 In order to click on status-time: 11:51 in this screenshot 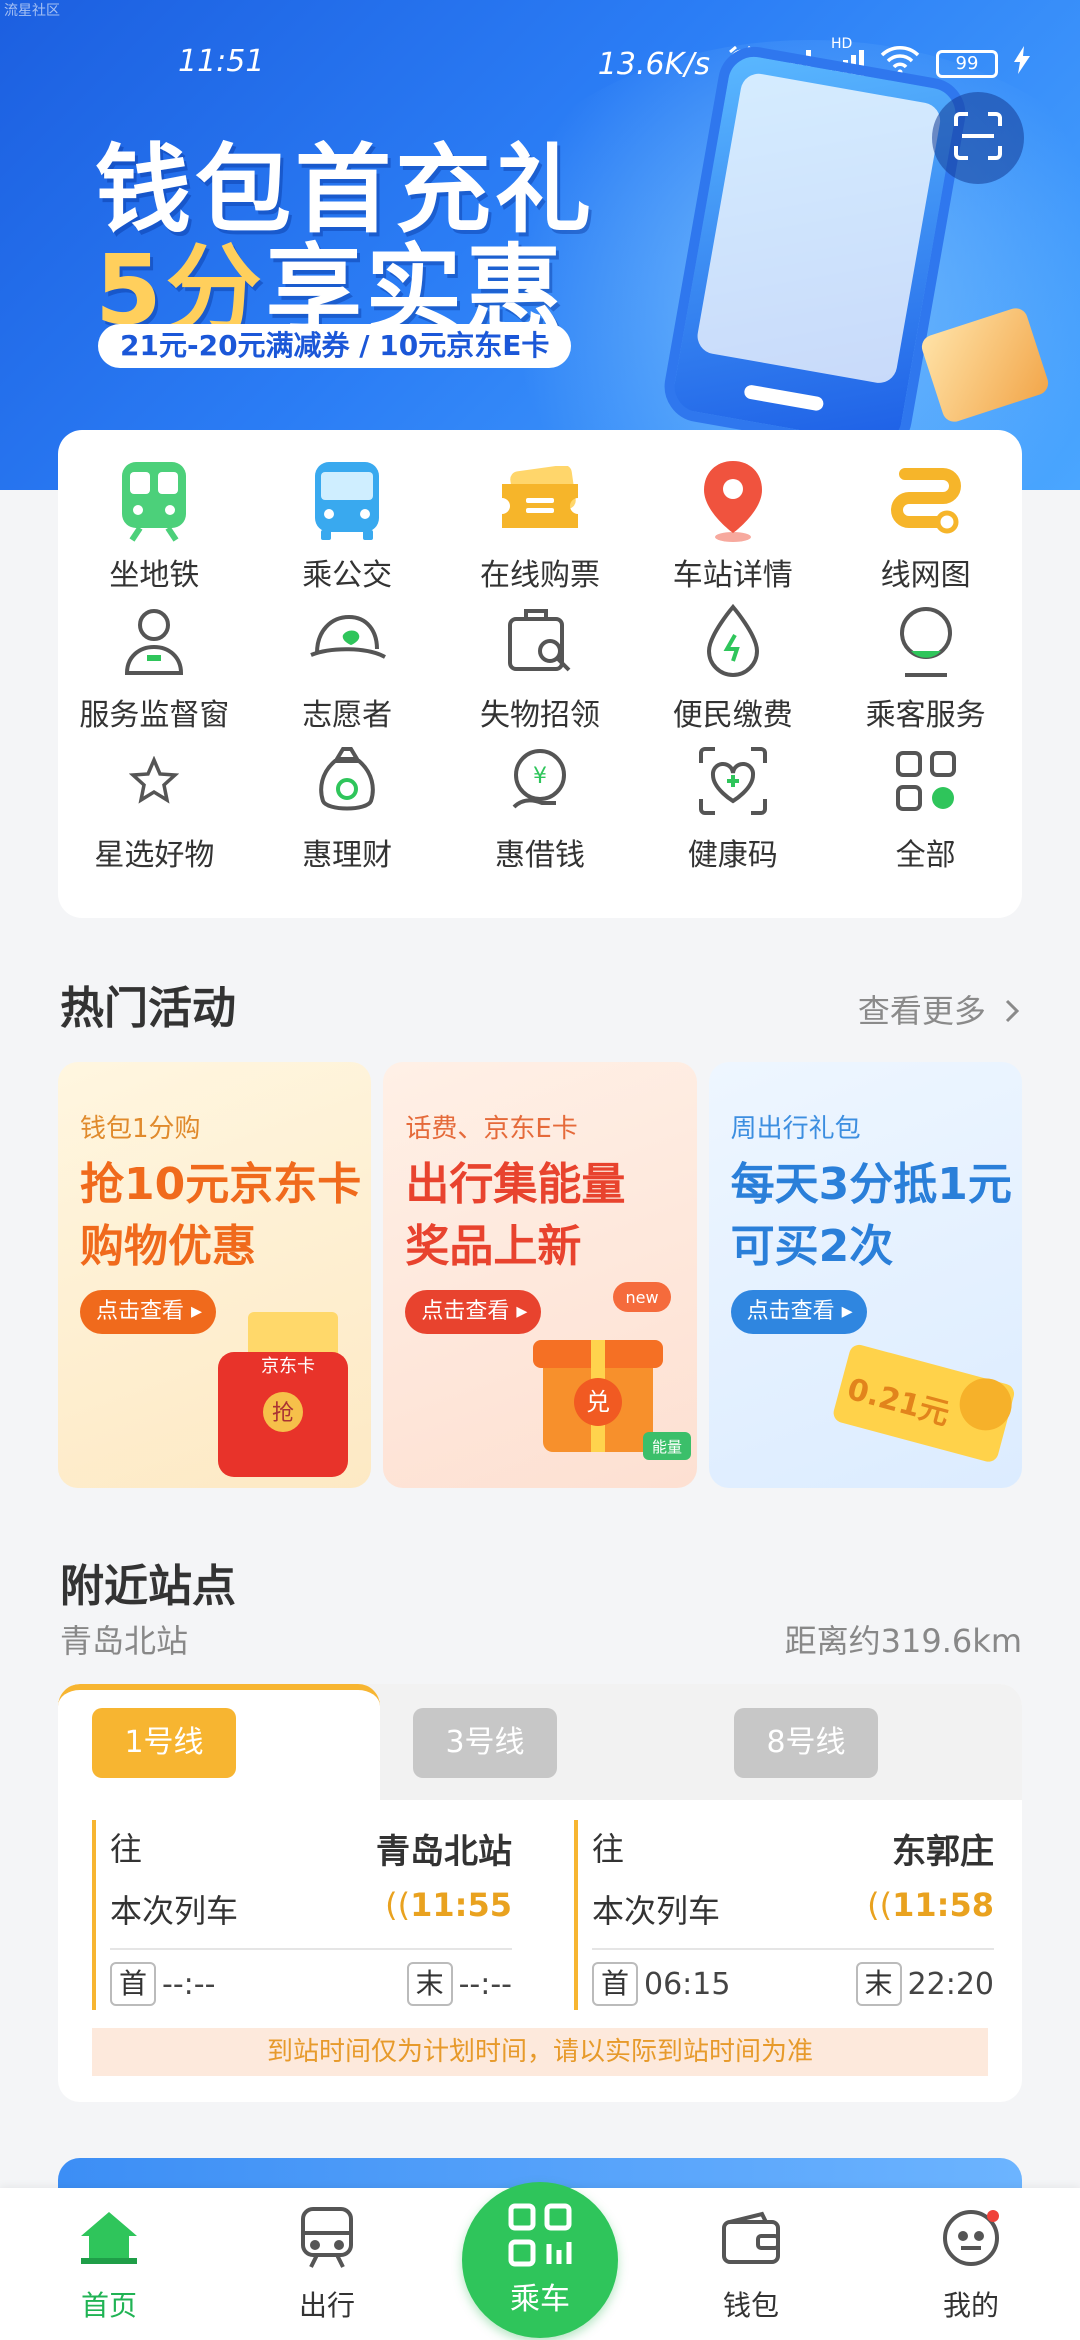, I will do `click(221, 61)`.